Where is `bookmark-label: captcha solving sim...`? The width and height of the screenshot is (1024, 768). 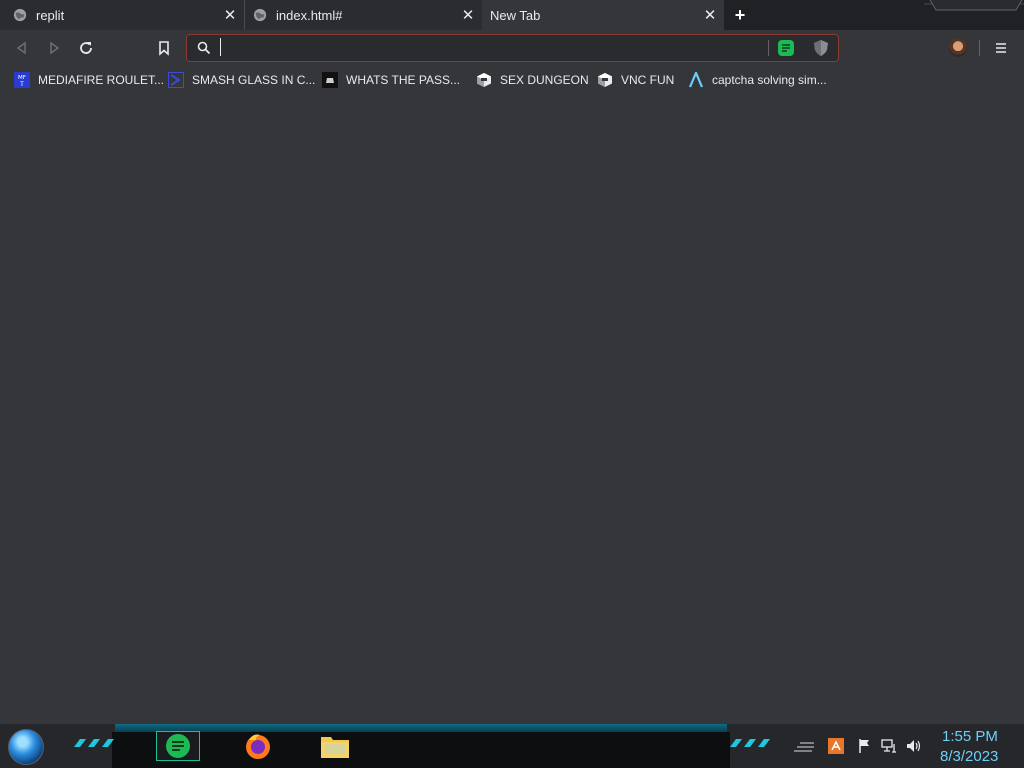
bookmark-label: captcha solving sim... is located at coordinates (769, 80).